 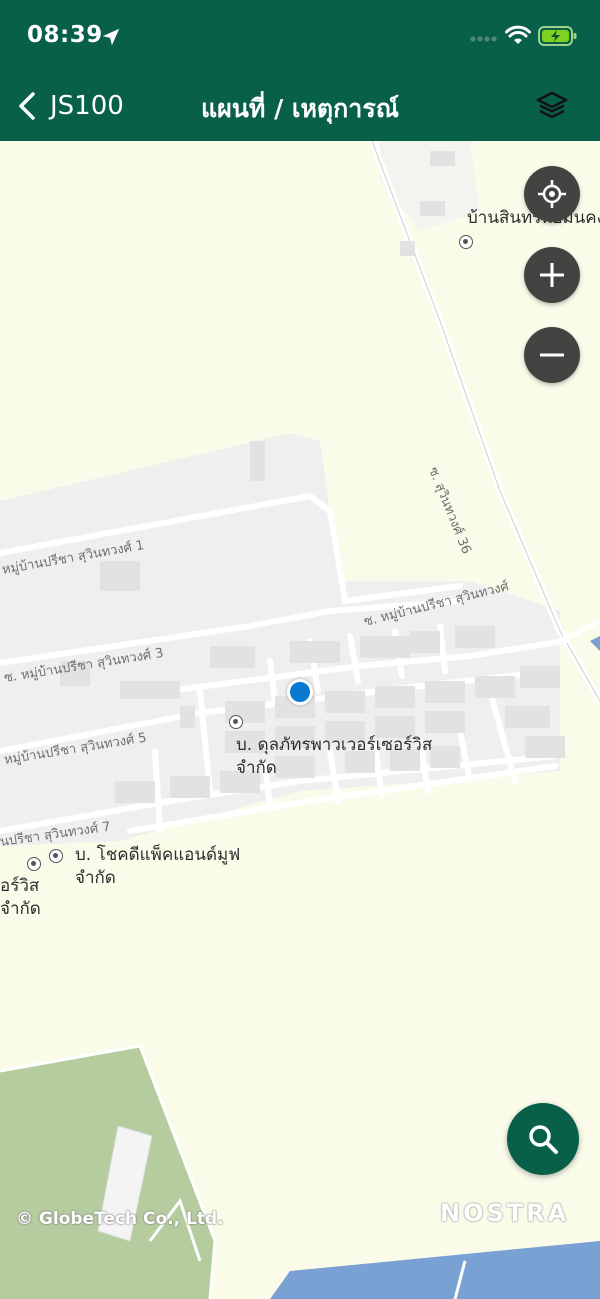 I want to click on crosshair-icon, so click(x=552, y=194).